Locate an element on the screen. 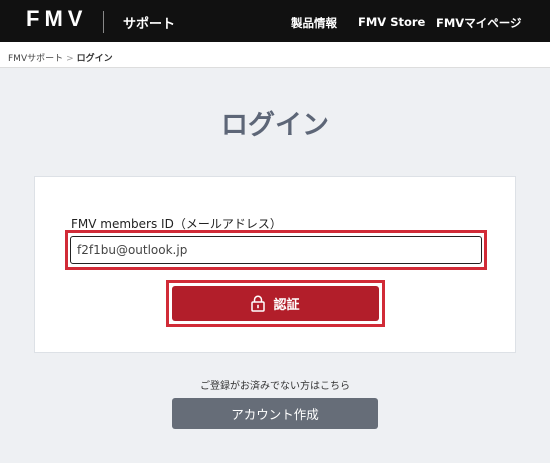 The height and width of the screenshot is (463, 550). logo-divider is located at coordinates (103, 22).